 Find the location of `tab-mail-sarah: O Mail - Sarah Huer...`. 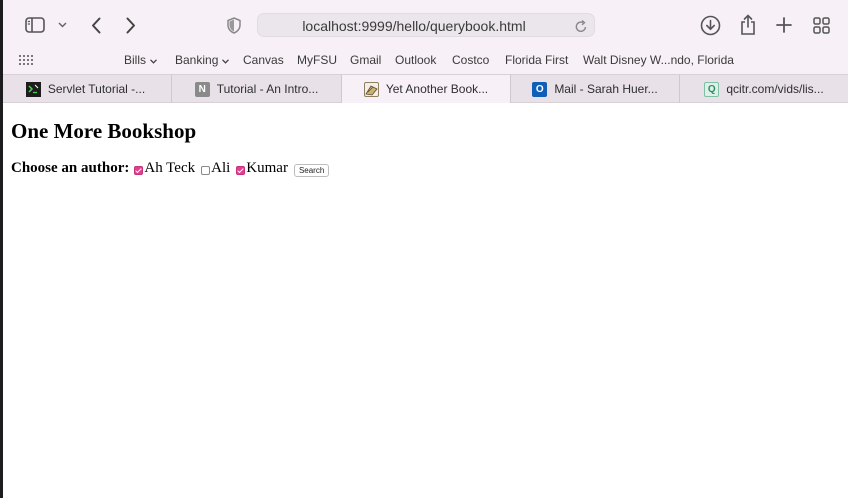

tab-mail-sarah: O Mail - Sarah Huer... is located at coordinates (595, 89).